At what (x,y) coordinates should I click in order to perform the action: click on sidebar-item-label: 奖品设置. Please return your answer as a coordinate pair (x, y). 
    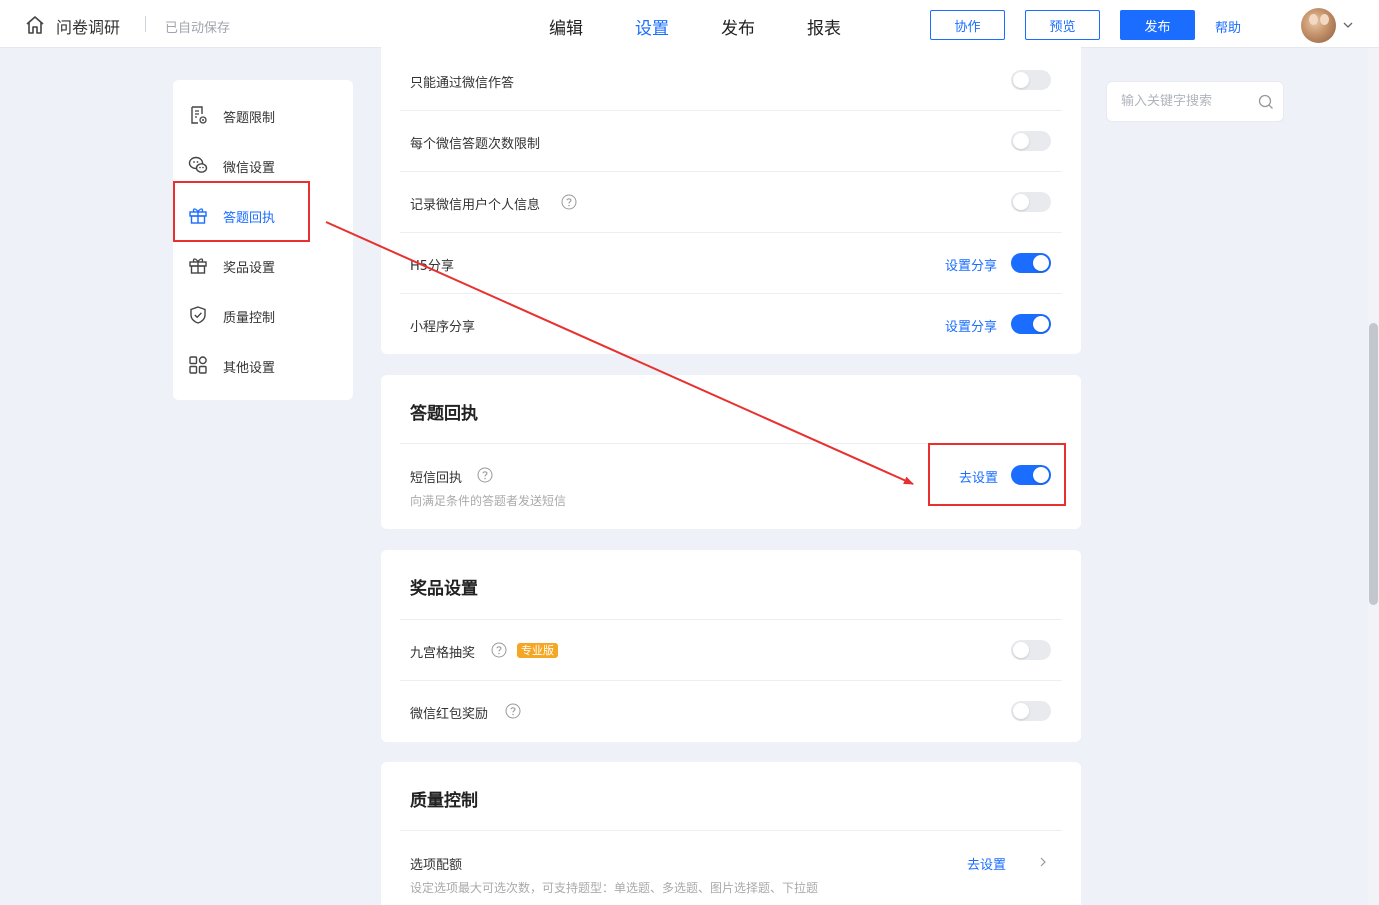
    Looking at the image, I should click on (249, 268).